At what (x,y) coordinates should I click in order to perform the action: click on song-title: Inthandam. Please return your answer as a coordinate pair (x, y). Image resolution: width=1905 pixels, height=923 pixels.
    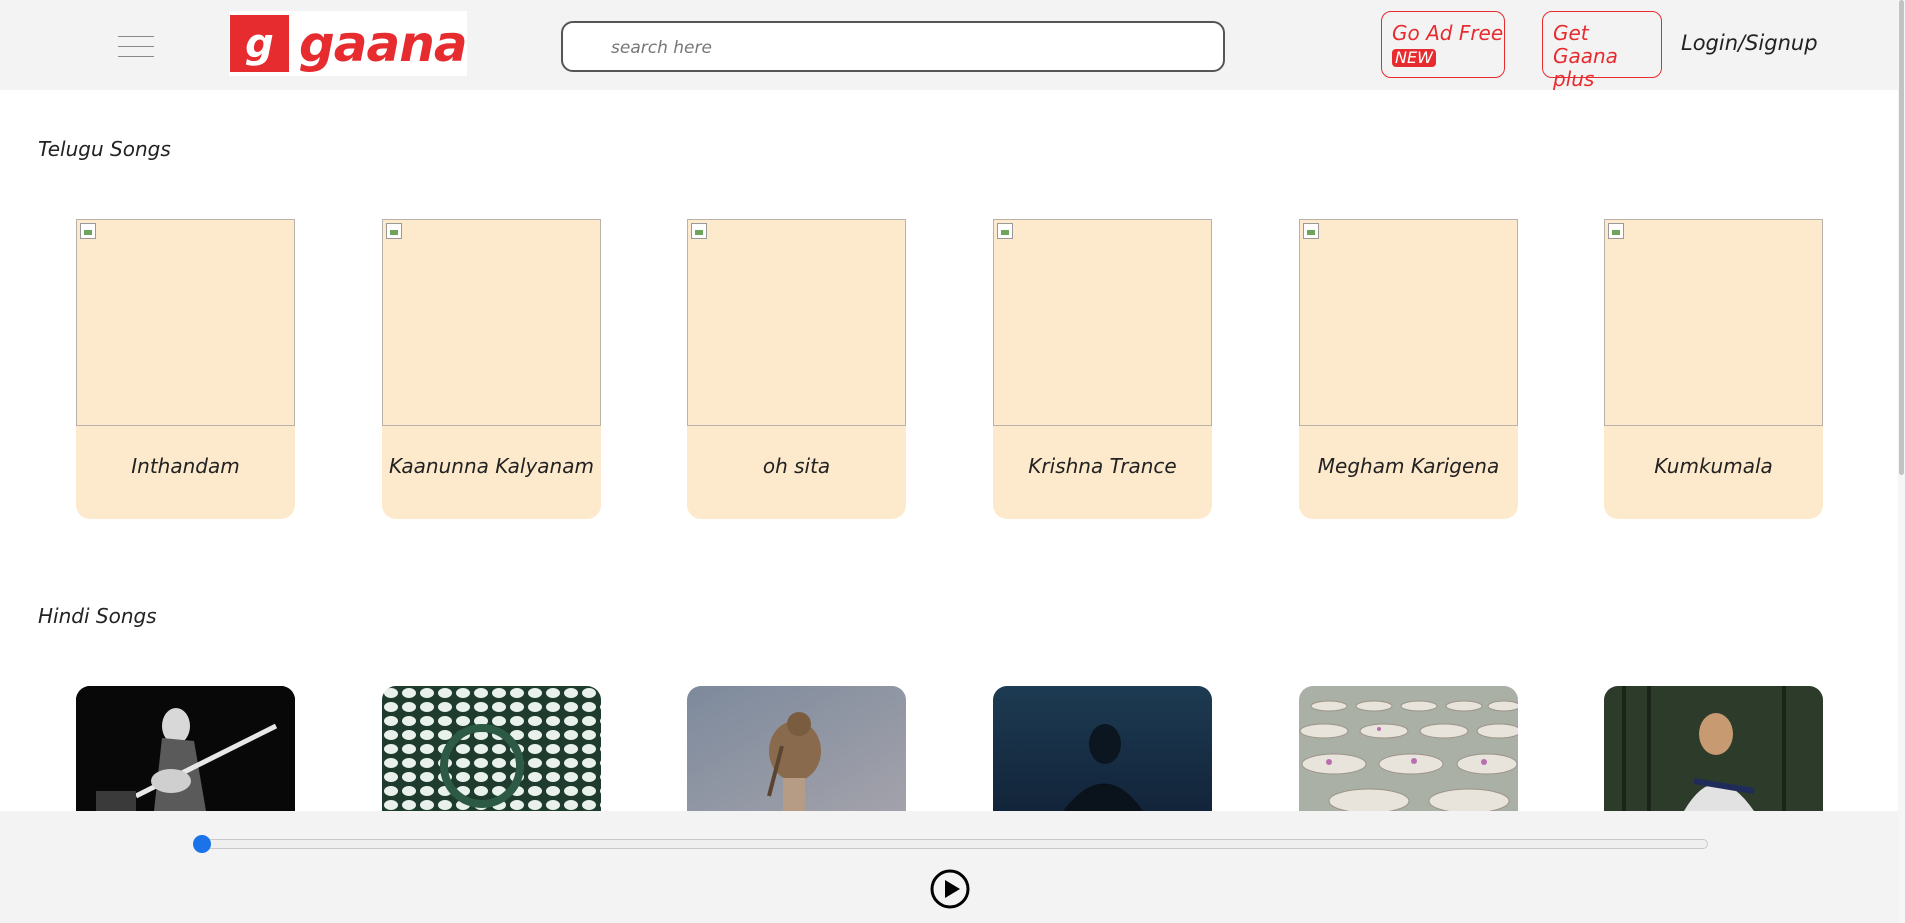
    Looking at the image, I should click on (185, 466).